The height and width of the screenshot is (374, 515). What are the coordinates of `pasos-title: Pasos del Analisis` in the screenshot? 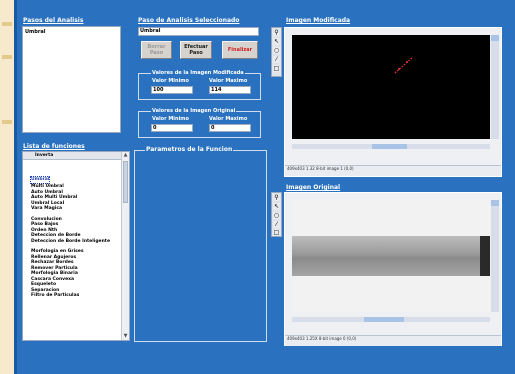 It's located at (53, 20).